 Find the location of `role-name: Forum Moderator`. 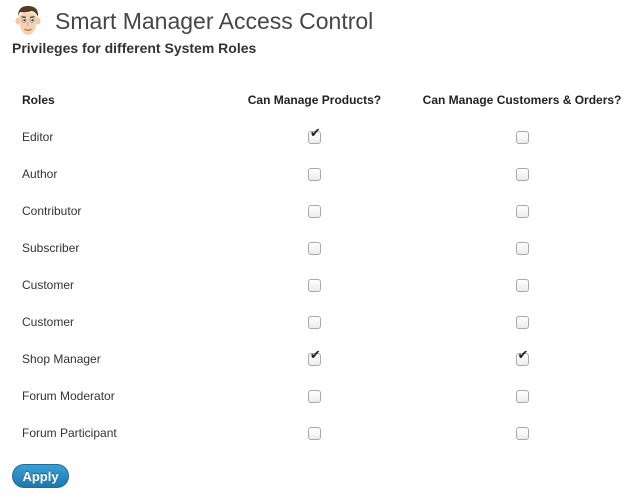

role-name: Forum Moderator is located at coordinates (68, 395).